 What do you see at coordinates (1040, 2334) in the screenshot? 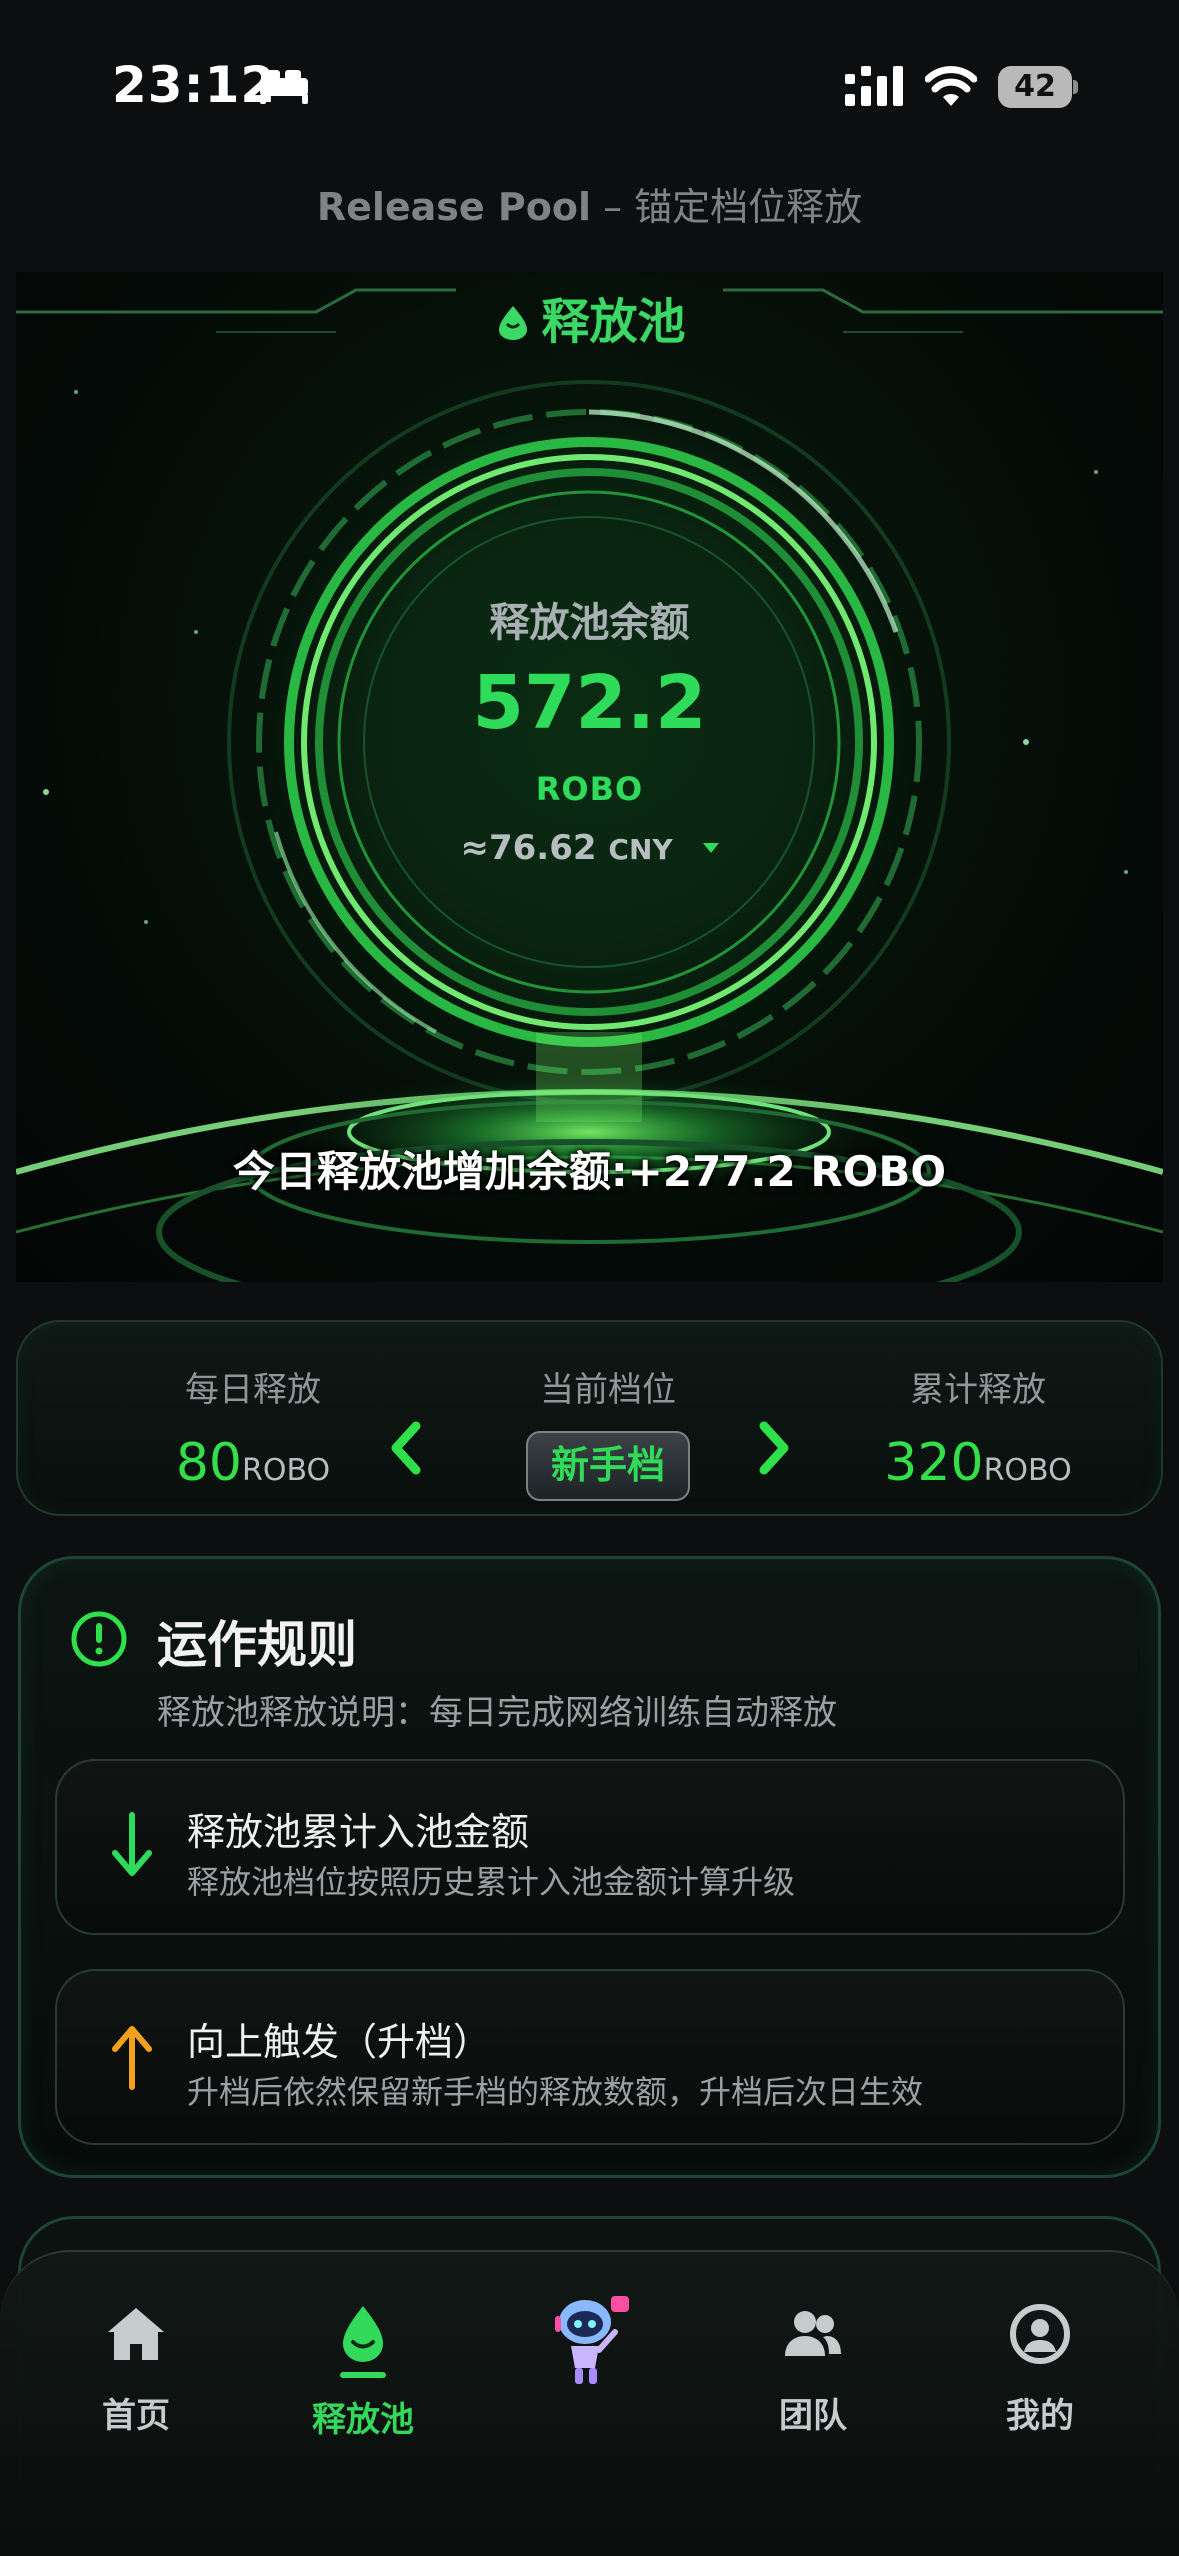
I see `user-icon` at bounding box center [1040, 2334].